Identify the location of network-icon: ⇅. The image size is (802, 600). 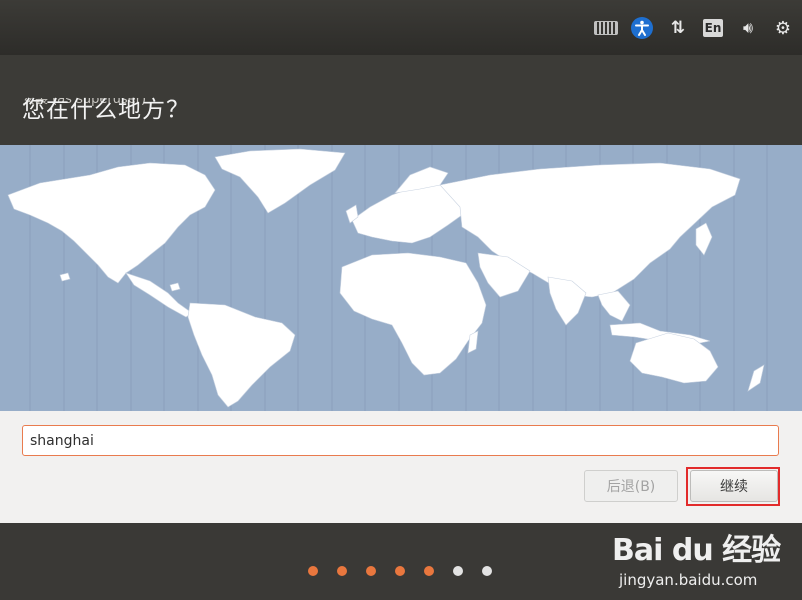
(678, 28).